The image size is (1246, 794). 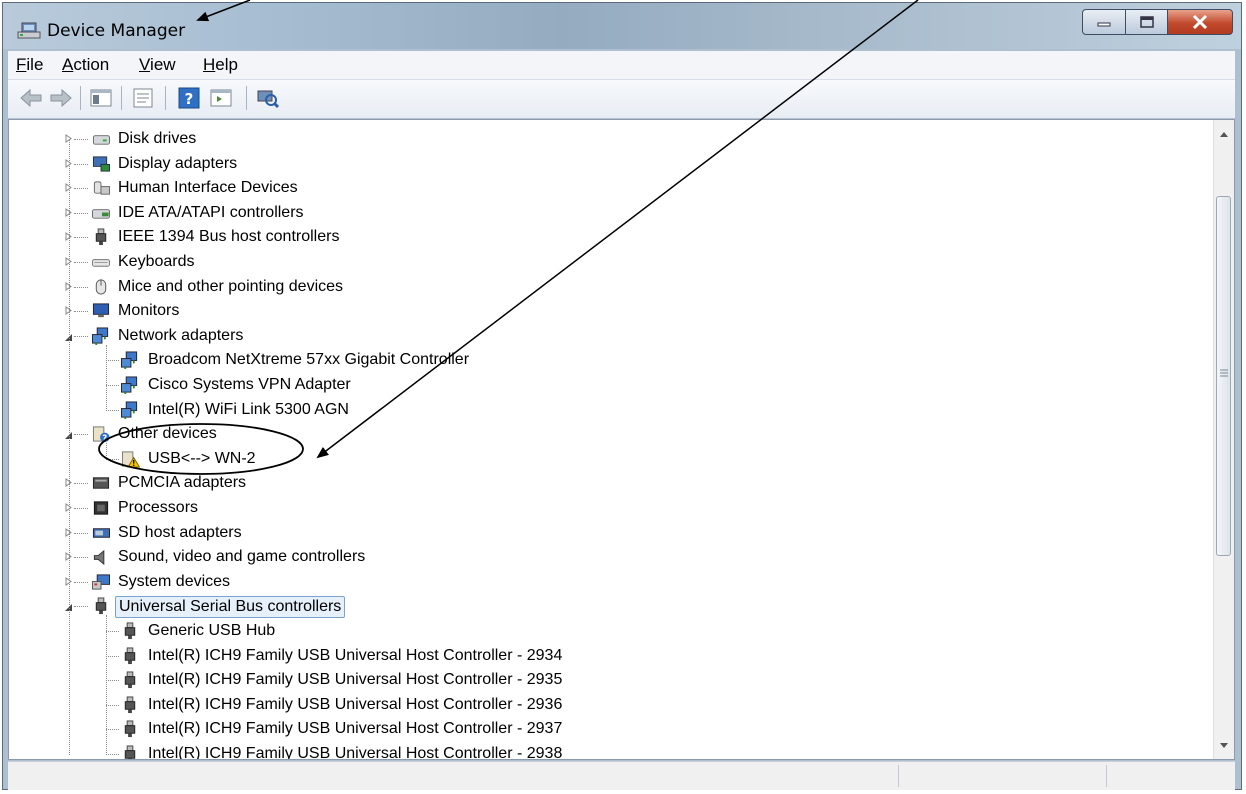 What do you see at coordinates (145, 64) in the screenshot?
I see `menu-view-access-key: V` at bounding box center [145, 64].